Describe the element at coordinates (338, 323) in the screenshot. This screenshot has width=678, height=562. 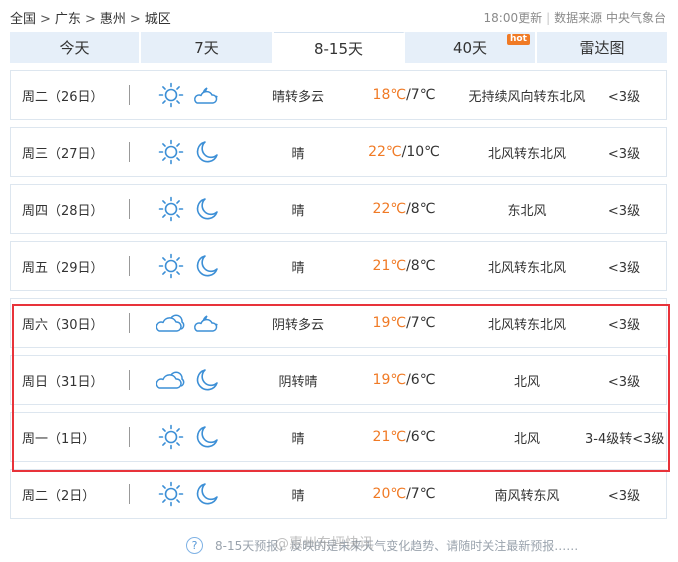
I see `forecast-row: 周六（30日） 阴转多云 19℃/7℃ 北风转东北风 <3级` at that location.